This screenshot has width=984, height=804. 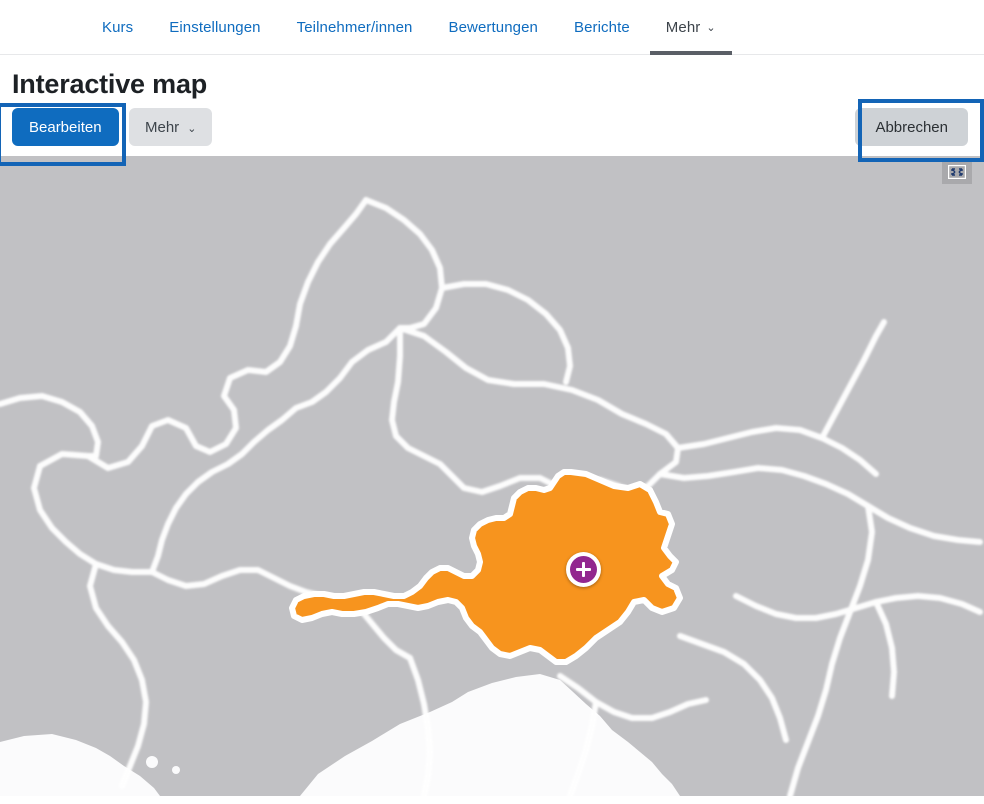 I want to click on cancel-button: Abbrechen, so click(x=911, y=127).